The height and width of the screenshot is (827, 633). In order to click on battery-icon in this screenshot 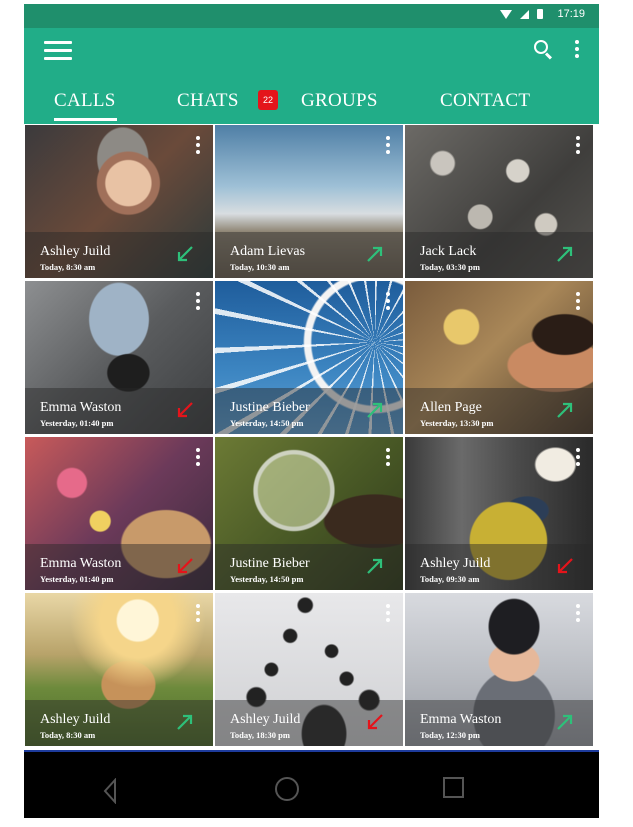, I will do `click(540, 14)`.